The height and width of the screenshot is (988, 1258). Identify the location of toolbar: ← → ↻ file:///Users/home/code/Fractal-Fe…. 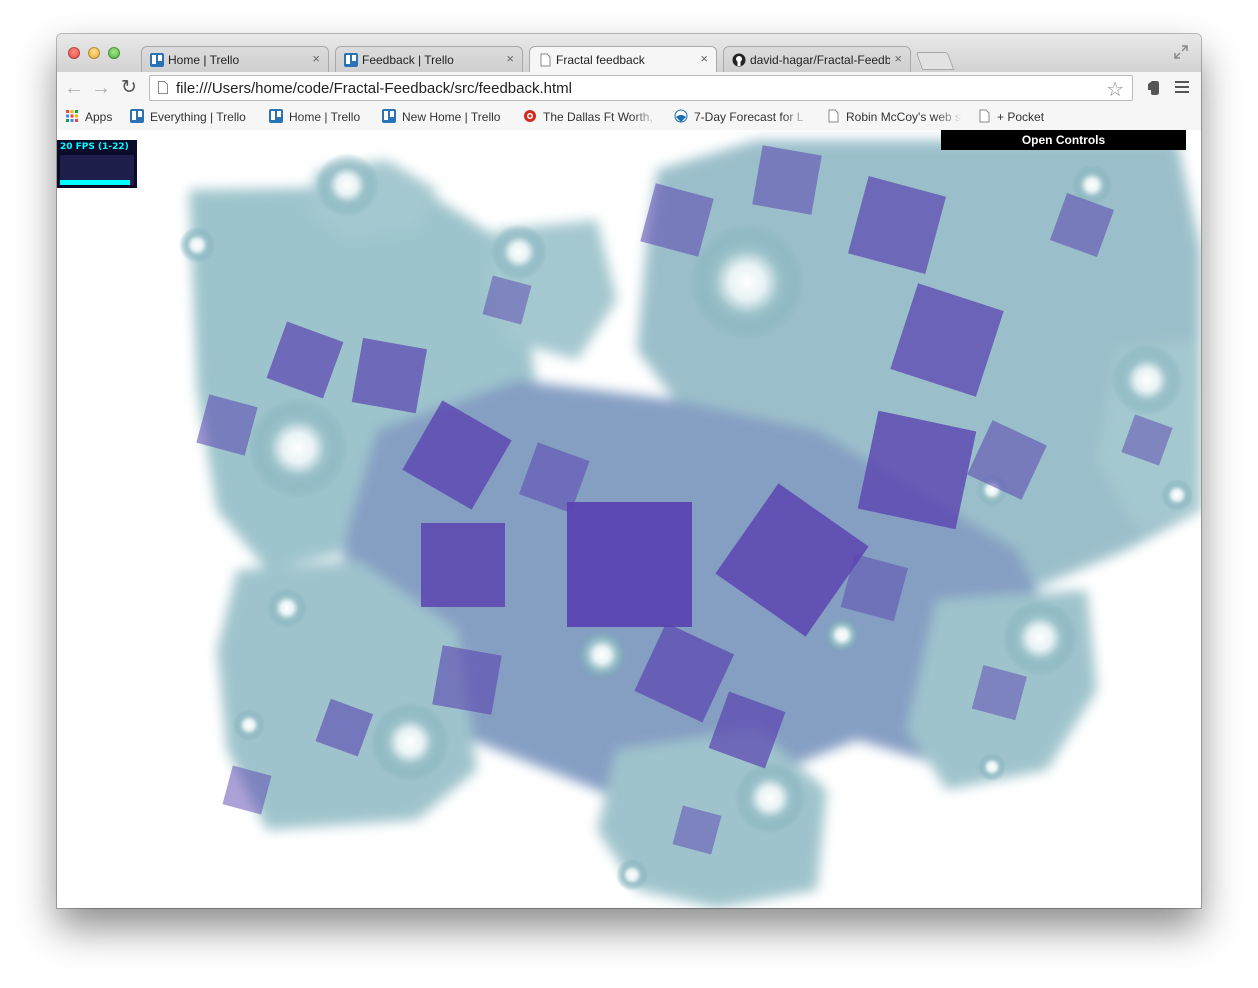
(629, 89).